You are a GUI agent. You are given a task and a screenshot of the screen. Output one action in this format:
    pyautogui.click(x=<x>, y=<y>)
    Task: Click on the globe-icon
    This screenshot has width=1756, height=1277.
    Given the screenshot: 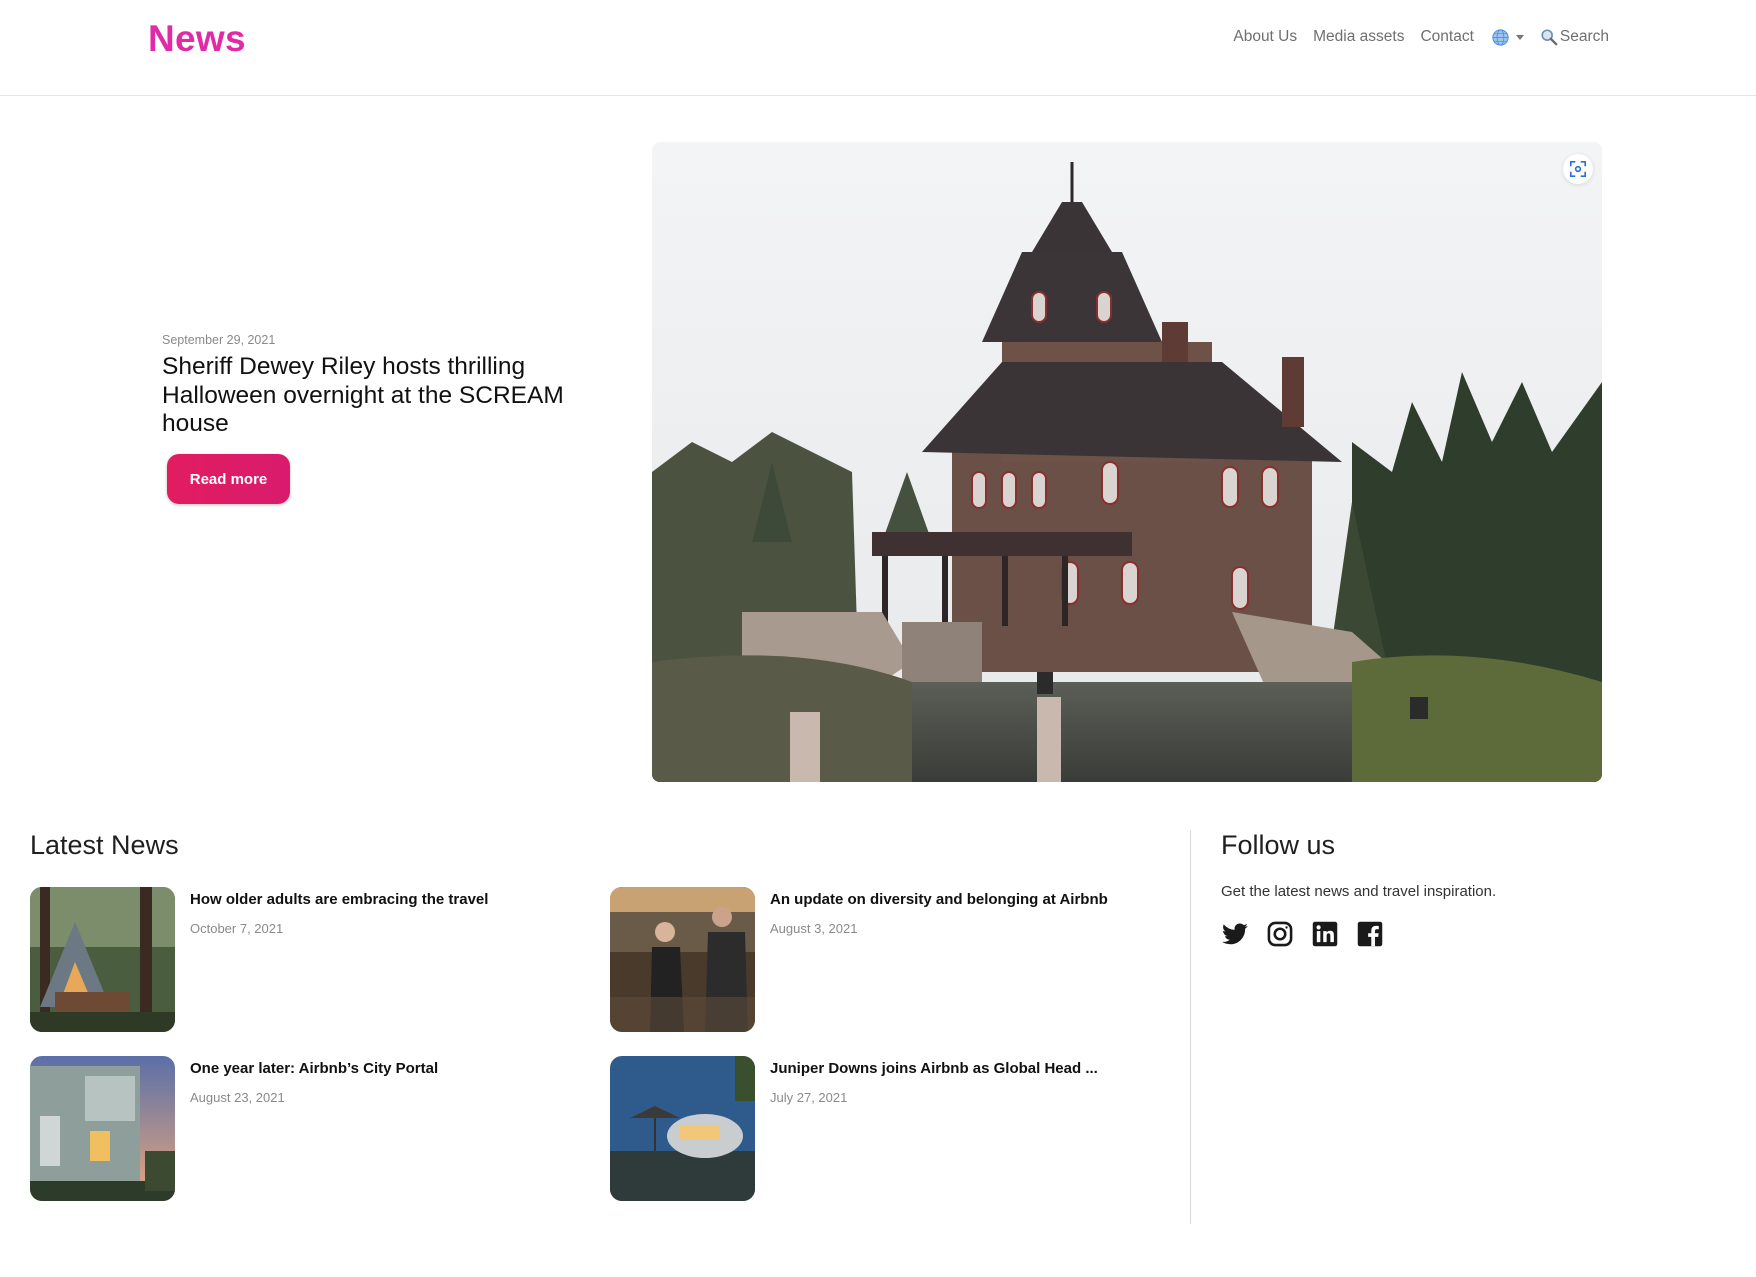 What is the action you would take?
    pyautogui.click(x=1500, y=37)
    